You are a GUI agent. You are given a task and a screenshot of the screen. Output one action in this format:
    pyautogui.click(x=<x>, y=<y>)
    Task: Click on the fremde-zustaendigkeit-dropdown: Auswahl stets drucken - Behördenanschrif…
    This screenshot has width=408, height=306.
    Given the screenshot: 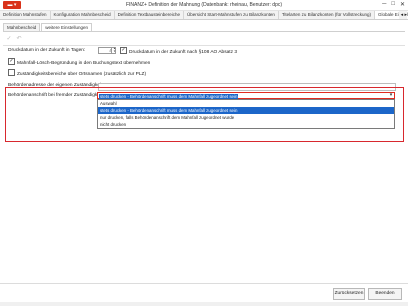 What is the action you would take?
    pyautogui.click(x=246, y=114)
    